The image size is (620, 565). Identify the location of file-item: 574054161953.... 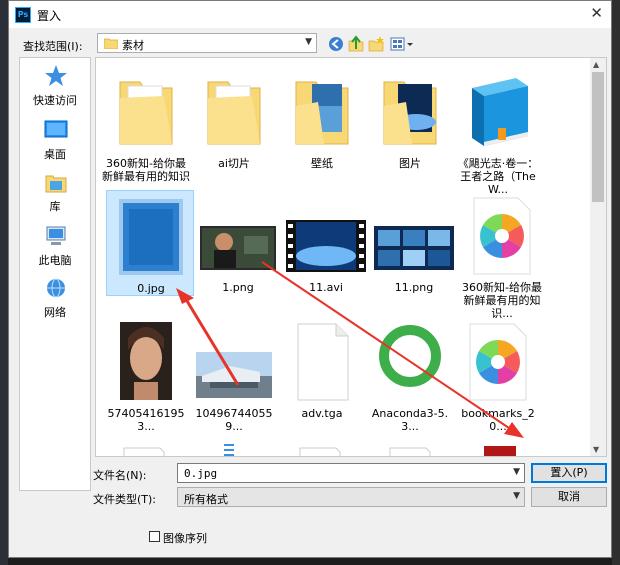
(146, 374).